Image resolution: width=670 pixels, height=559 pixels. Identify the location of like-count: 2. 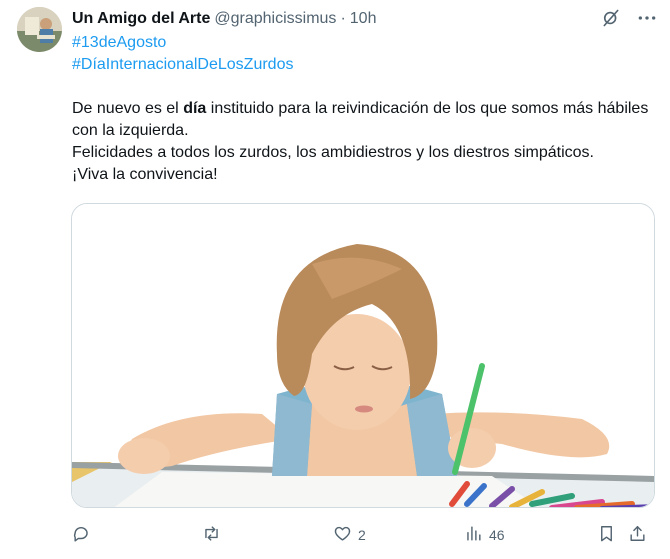
(362, 535).